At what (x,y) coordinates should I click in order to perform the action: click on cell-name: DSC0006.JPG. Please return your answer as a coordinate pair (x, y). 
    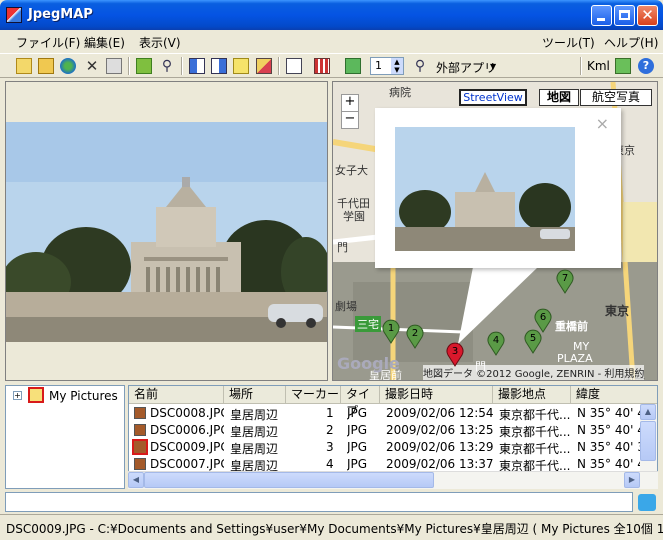
    Looking at the image, I should click on (187, 430).